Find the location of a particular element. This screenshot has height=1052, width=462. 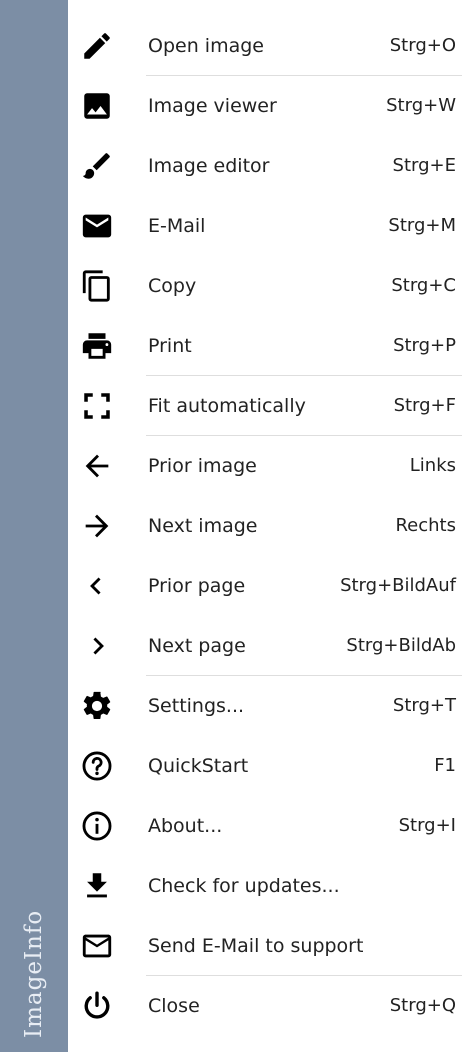

fit-screen-icon is located at coordinates (97, 406).